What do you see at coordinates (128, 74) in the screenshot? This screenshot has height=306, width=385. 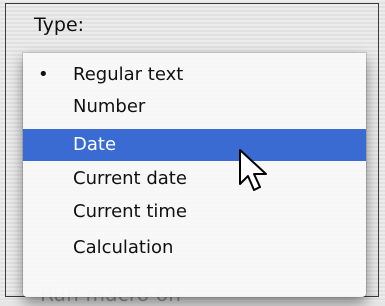 I see `menu-item-label: Regular text` at bounding box center [128, 74].